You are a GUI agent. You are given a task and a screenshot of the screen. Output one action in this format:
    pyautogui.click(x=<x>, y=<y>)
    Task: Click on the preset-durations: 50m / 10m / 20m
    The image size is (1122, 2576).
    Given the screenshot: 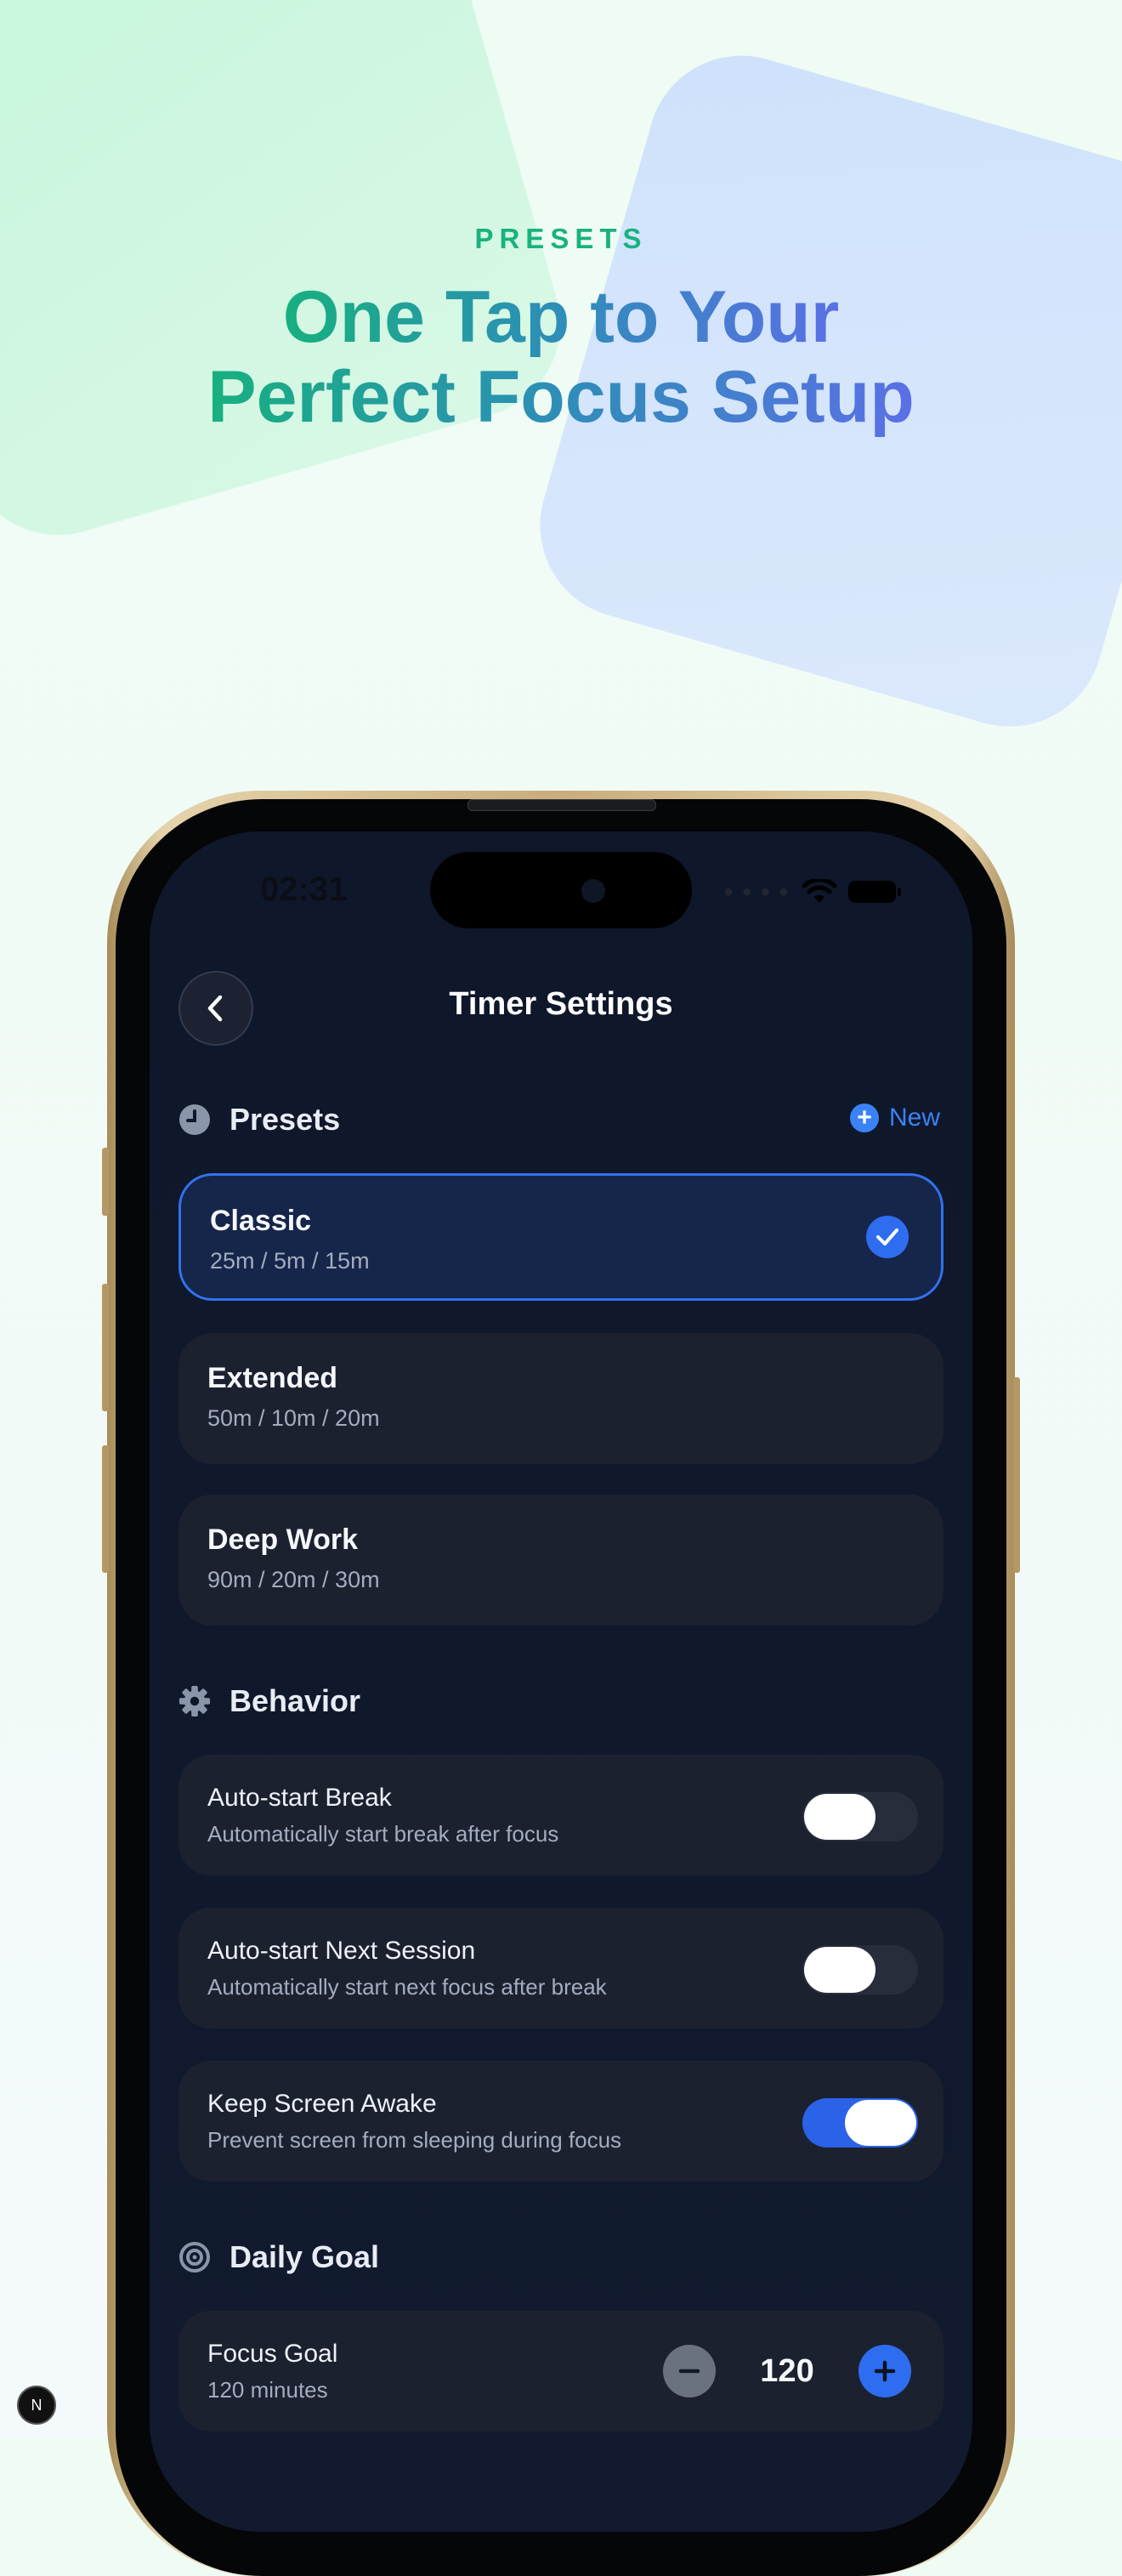 What is the action you would take?
    pyautogui.click(x=293, y=1418)
    